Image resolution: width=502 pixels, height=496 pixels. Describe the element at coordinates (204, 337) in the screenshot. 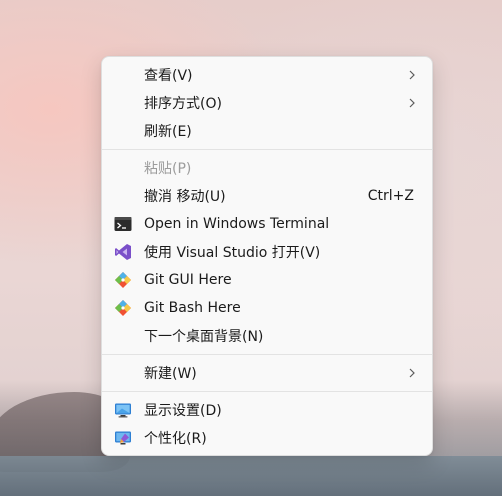

I see `menu-item-label: 下一个桌面背景(N)` at that location.